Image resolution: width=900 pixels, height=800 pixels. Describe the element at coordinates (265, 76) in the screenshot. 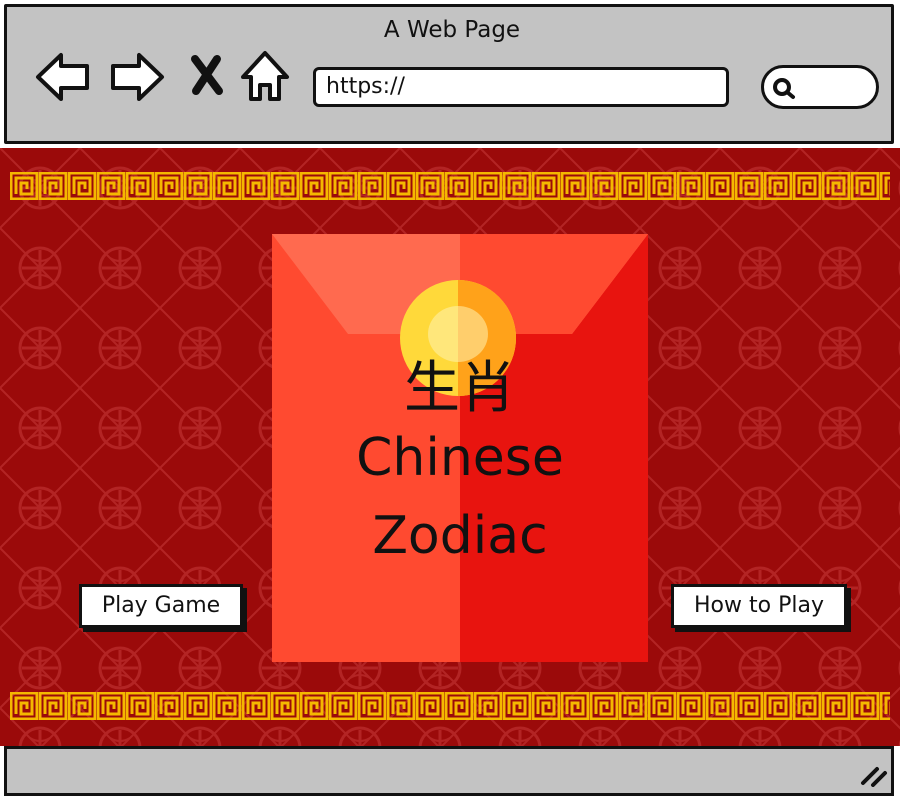

I see `home-icon` at that location.